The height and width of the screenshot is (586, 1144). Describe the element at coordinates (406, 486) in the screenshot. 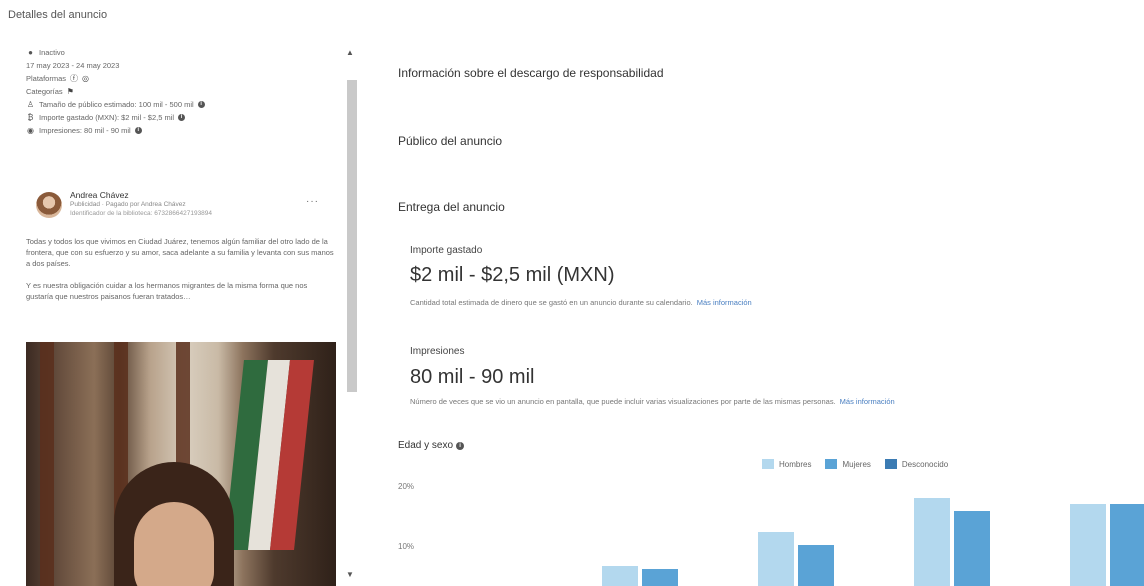

I see `y-tick-label: 20%` at that location.